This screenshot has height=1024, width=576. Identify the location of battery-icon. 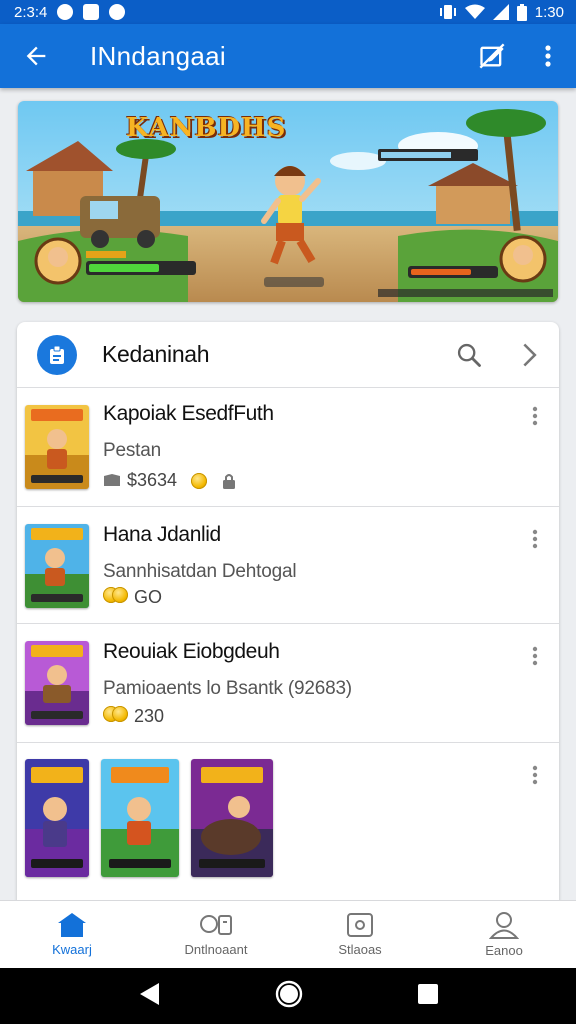
(521, 12).